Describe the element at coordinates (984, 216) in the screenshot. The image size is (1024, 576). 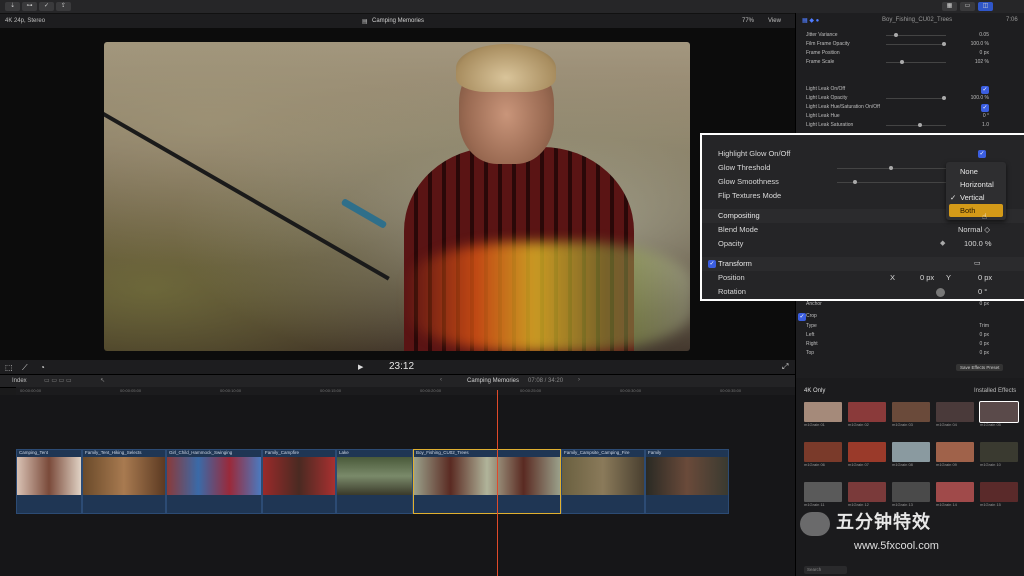
I see `cursor-icon: ☝` at that location.